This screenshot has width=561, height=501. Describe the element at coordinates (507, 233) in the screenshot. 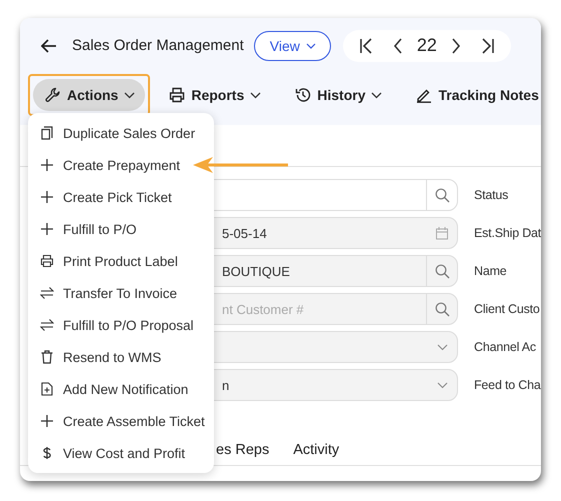

I see `field-label: Est.Ship Dat` at that location.